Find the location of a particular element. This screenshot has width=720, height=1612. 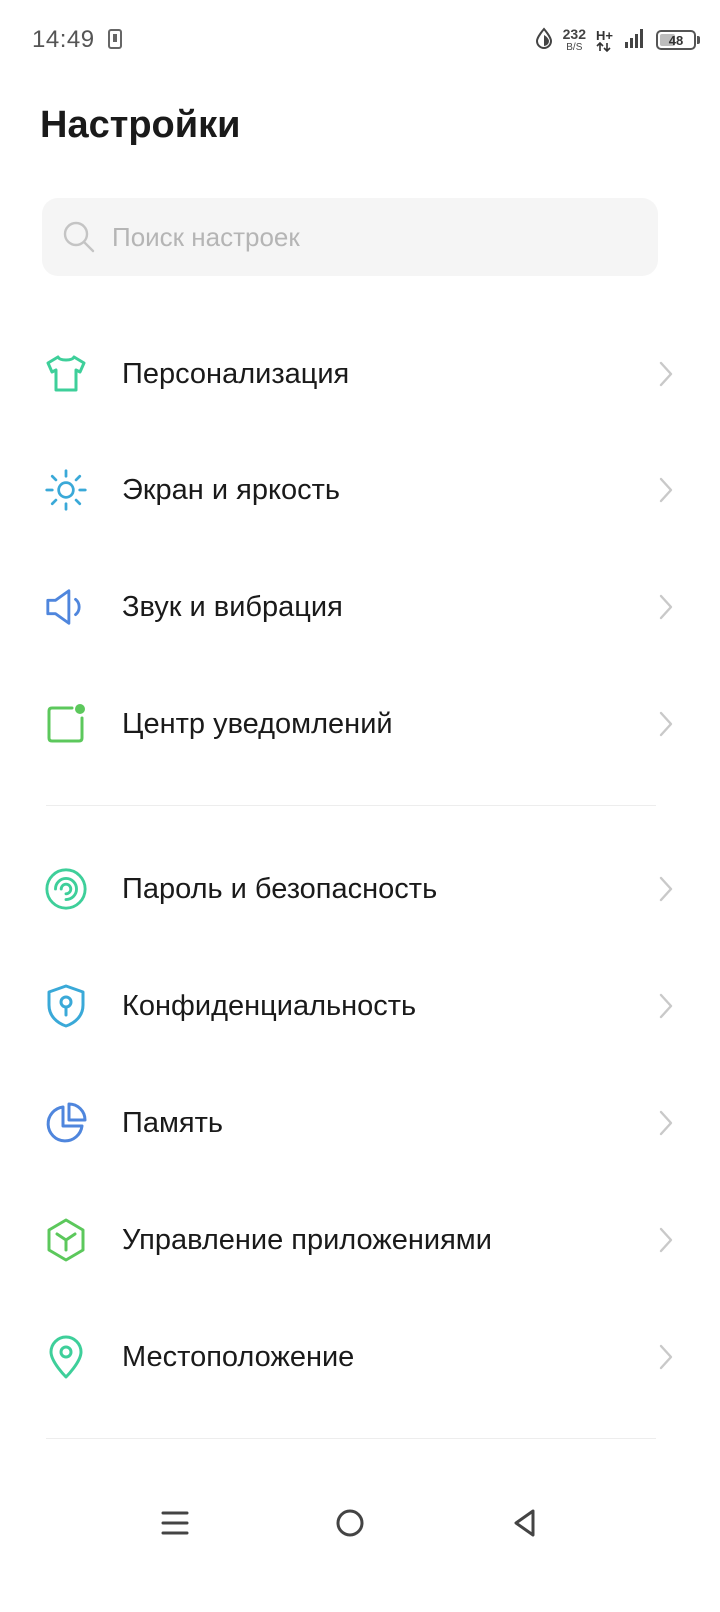

menu-icon is located at coordinates (175, 1525).